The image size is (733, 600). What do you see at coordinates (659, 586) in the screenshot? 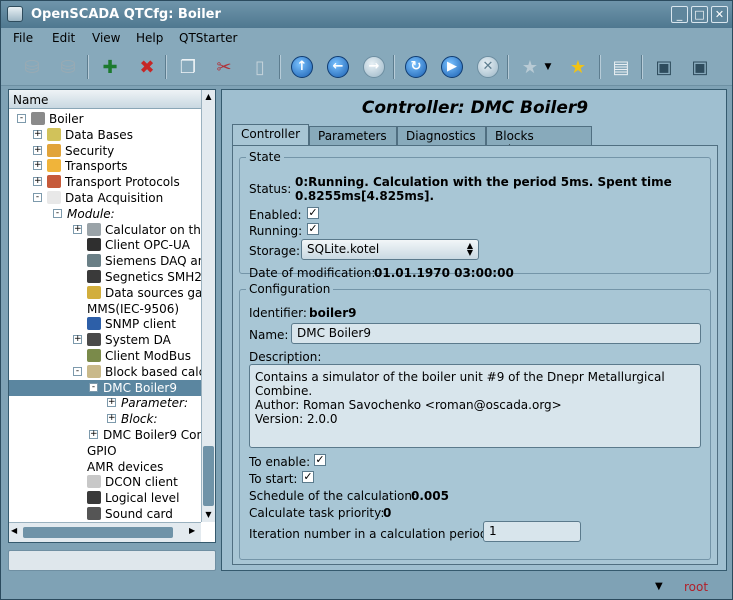
I see `dropdown-arrow-icon: ▼` at bounding box center [659, 586].